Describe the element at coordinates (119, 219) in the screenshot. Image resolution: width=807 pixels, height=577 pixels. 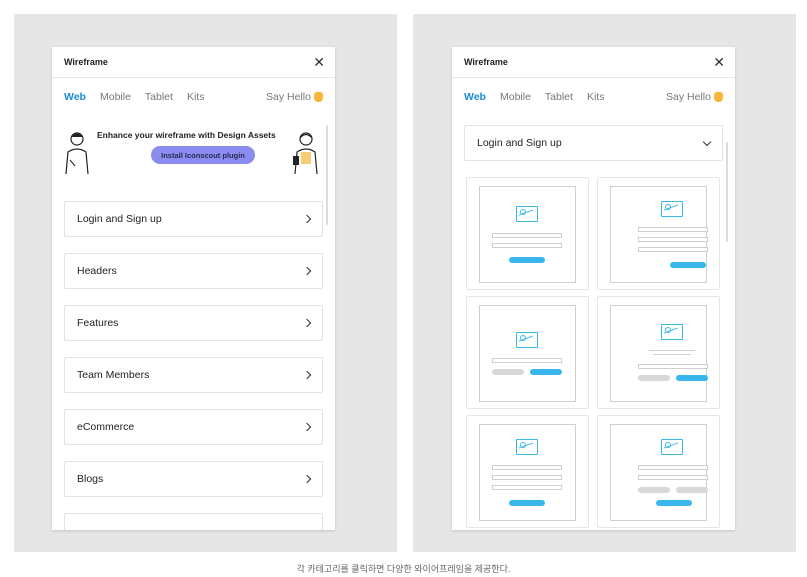
I see `category-label: Login and Sign up` at that location.